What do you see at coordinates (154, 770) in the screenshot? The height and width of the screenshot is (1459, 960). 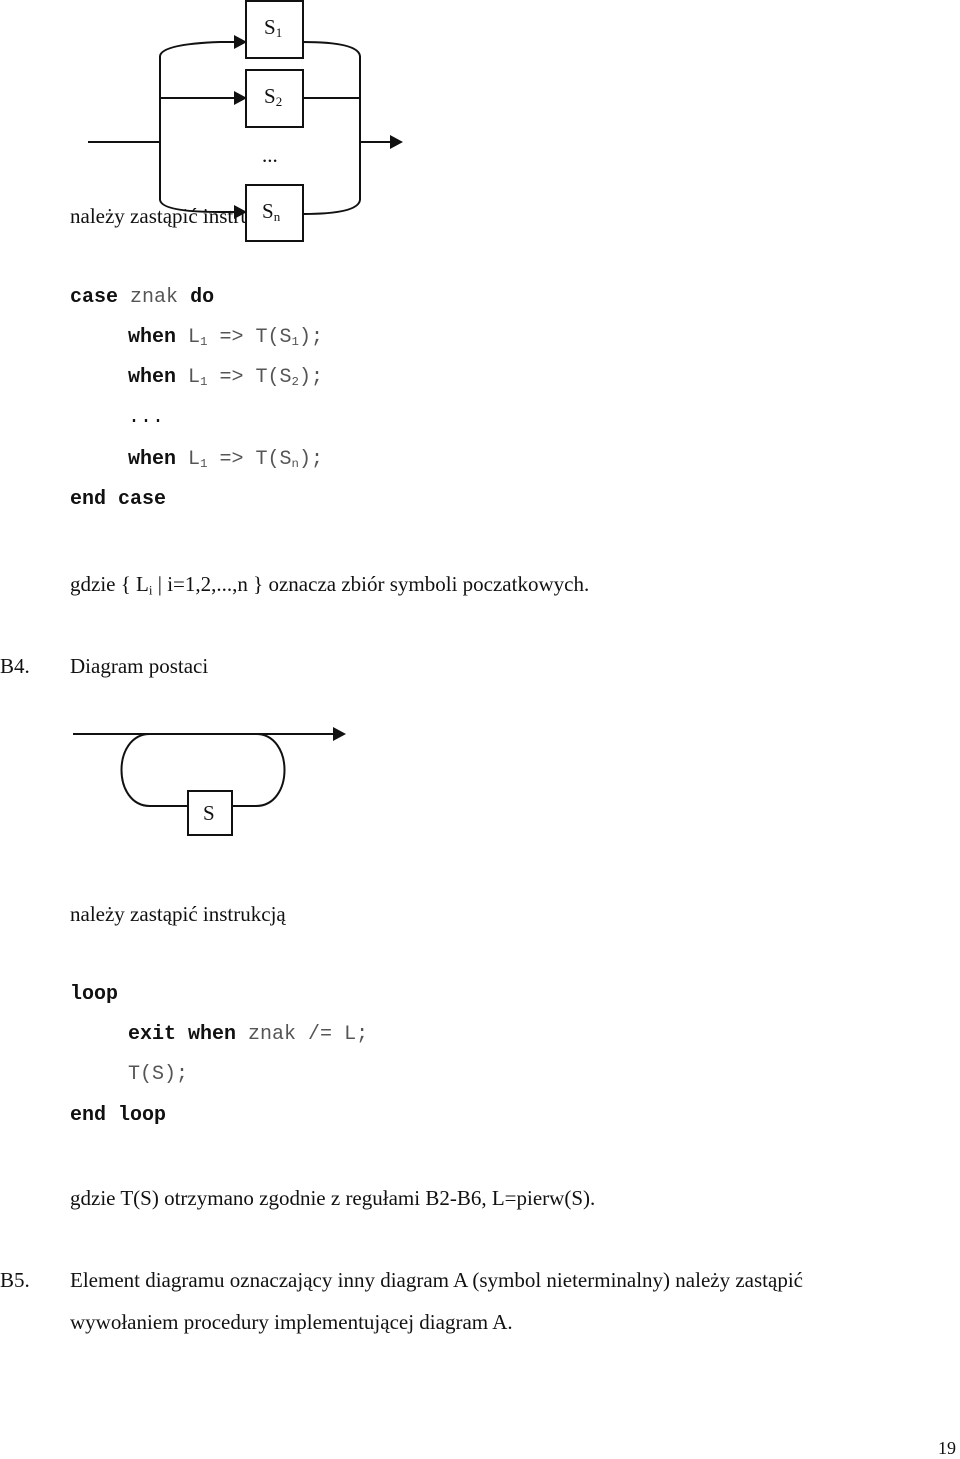 I see `loop-left-curve` at bounding box center [154, 770].